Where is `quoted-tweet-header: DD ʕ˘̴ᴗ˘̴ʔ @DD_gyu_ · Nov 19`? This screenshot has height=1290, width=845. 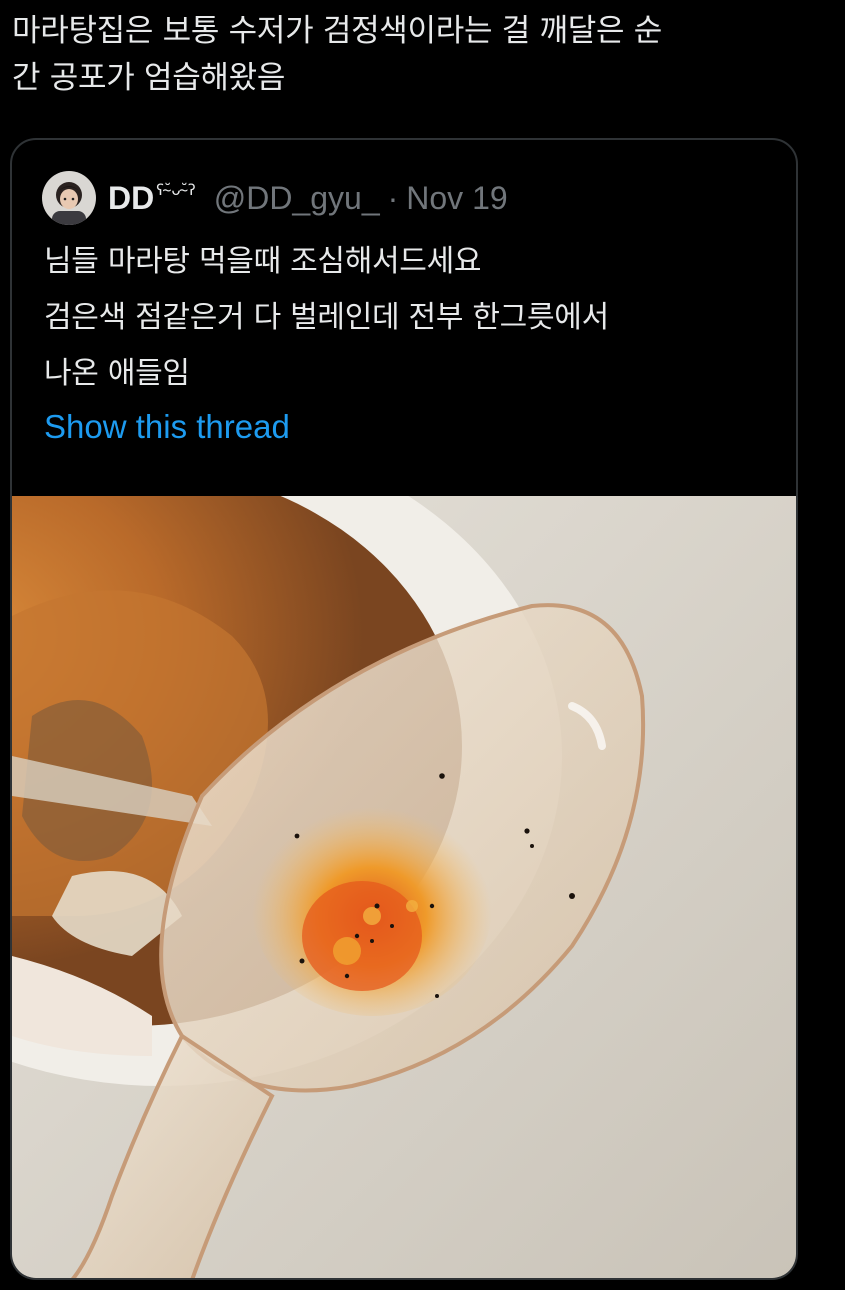
quoted-tweet-header: DD ʕ˘̴ᴗ˘̴ʔ @DD_gyu_ · Nov 19 is located at coordinates (275, 198).